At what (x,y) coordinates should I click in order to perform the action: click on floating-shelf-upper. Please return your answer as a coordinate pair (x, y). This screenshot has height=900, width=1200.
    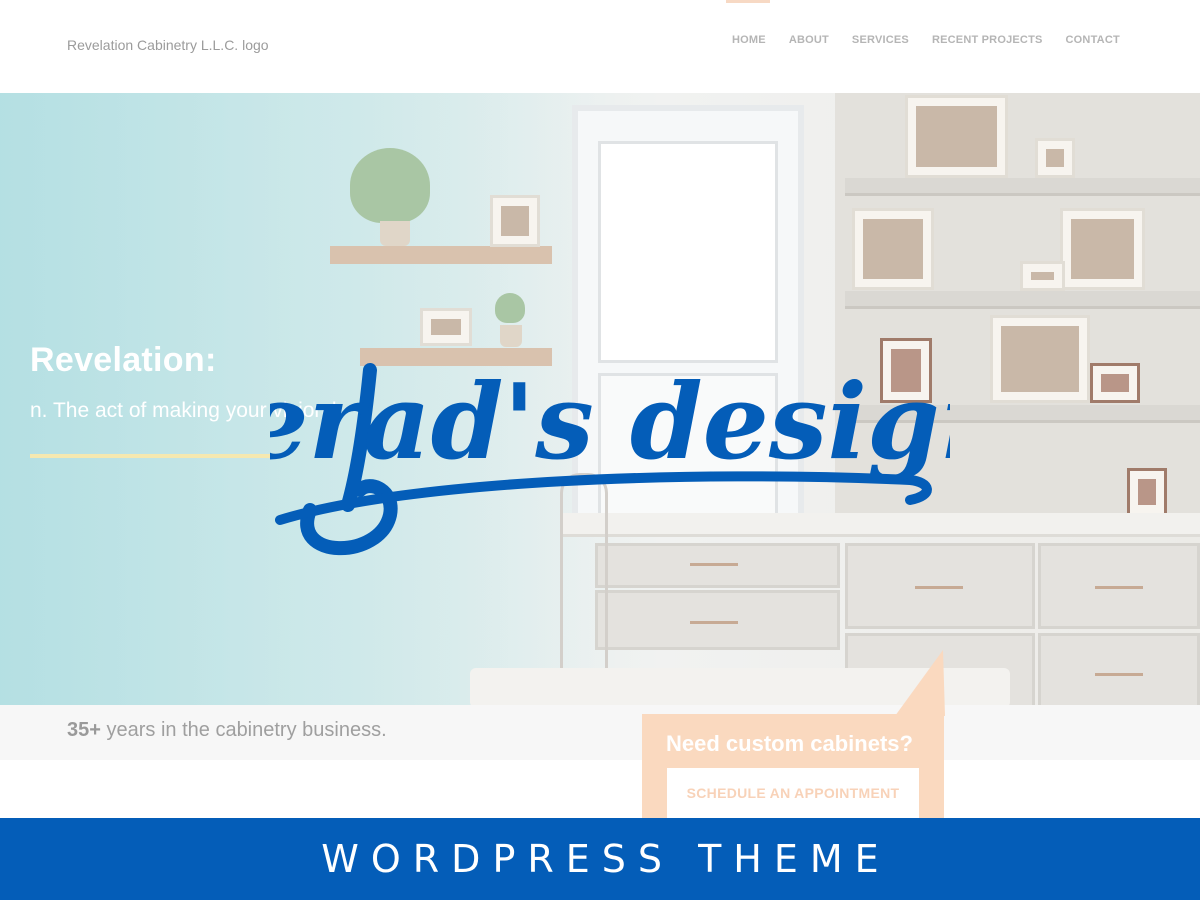
    Looking at the image, I should click on (441, 255).